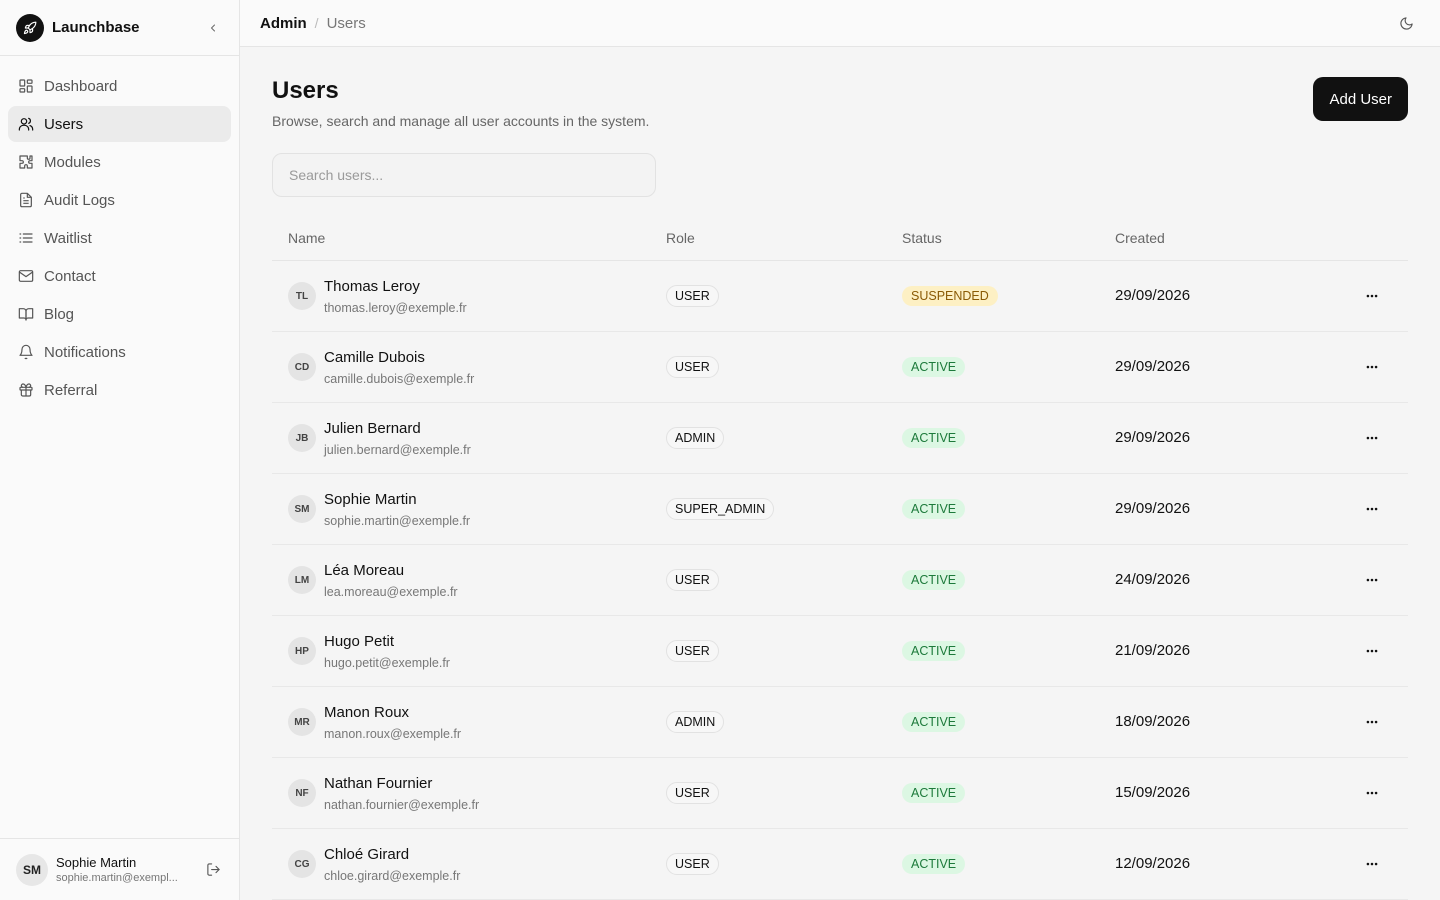  What do you see at coordinates (119, 390) in the screenshot?
I see `sidebar-item-referral: Referral` at bounding box center [119, 390].